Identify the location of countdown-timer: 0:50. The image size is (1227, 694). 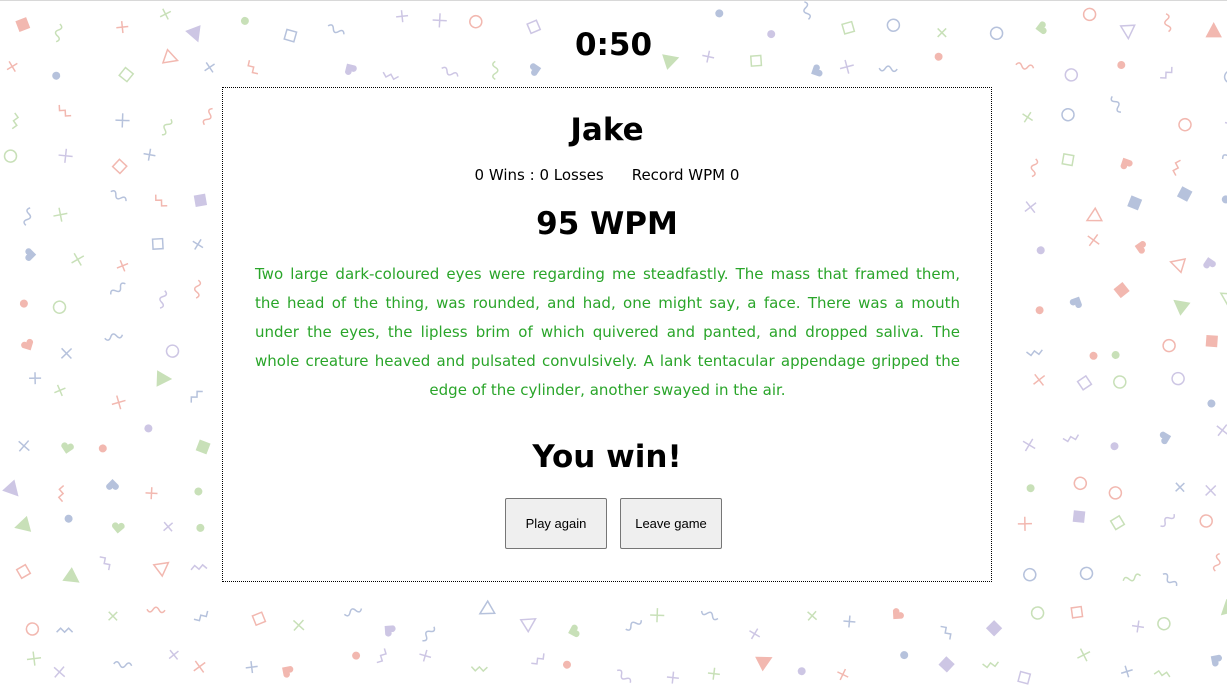
(613, 45).